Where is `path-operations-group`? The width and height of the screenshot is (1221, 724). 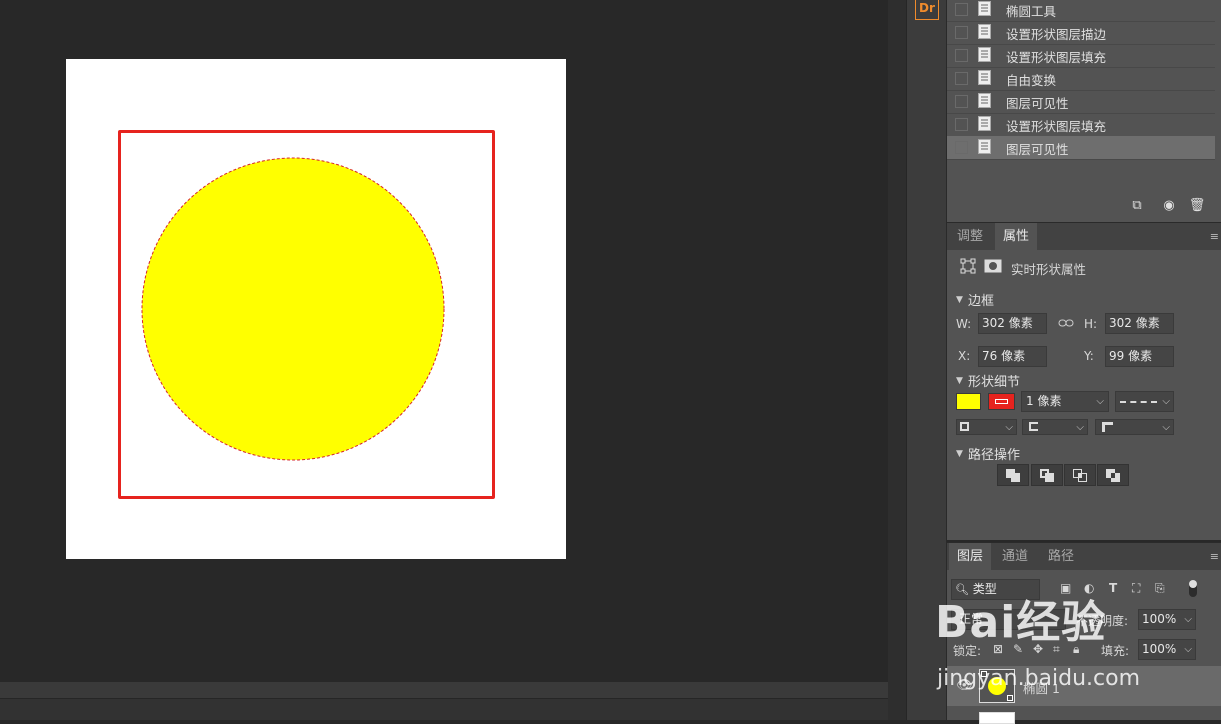
path-operations-group is located at coordinates (1064, 475).